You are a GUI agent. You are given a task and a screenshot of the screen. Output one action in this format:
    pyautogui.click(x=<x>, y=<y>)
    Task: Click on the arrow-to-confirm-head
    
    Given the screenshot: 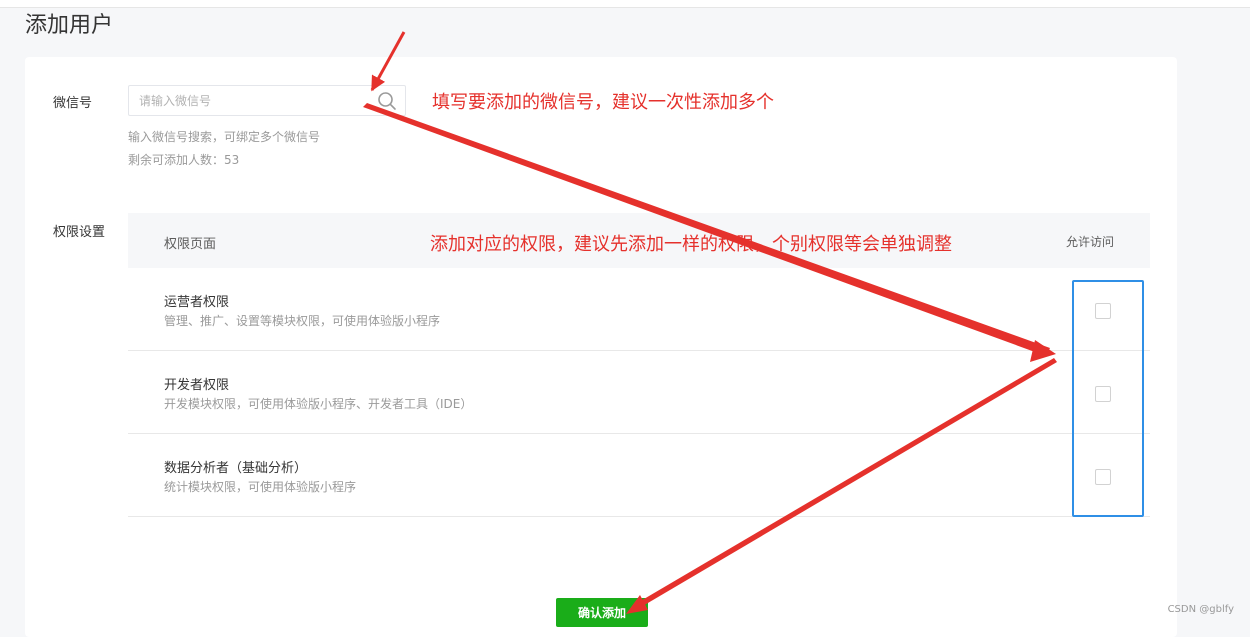 What is the action you would take?
    pyautogui.click(x=637, y=604)
    